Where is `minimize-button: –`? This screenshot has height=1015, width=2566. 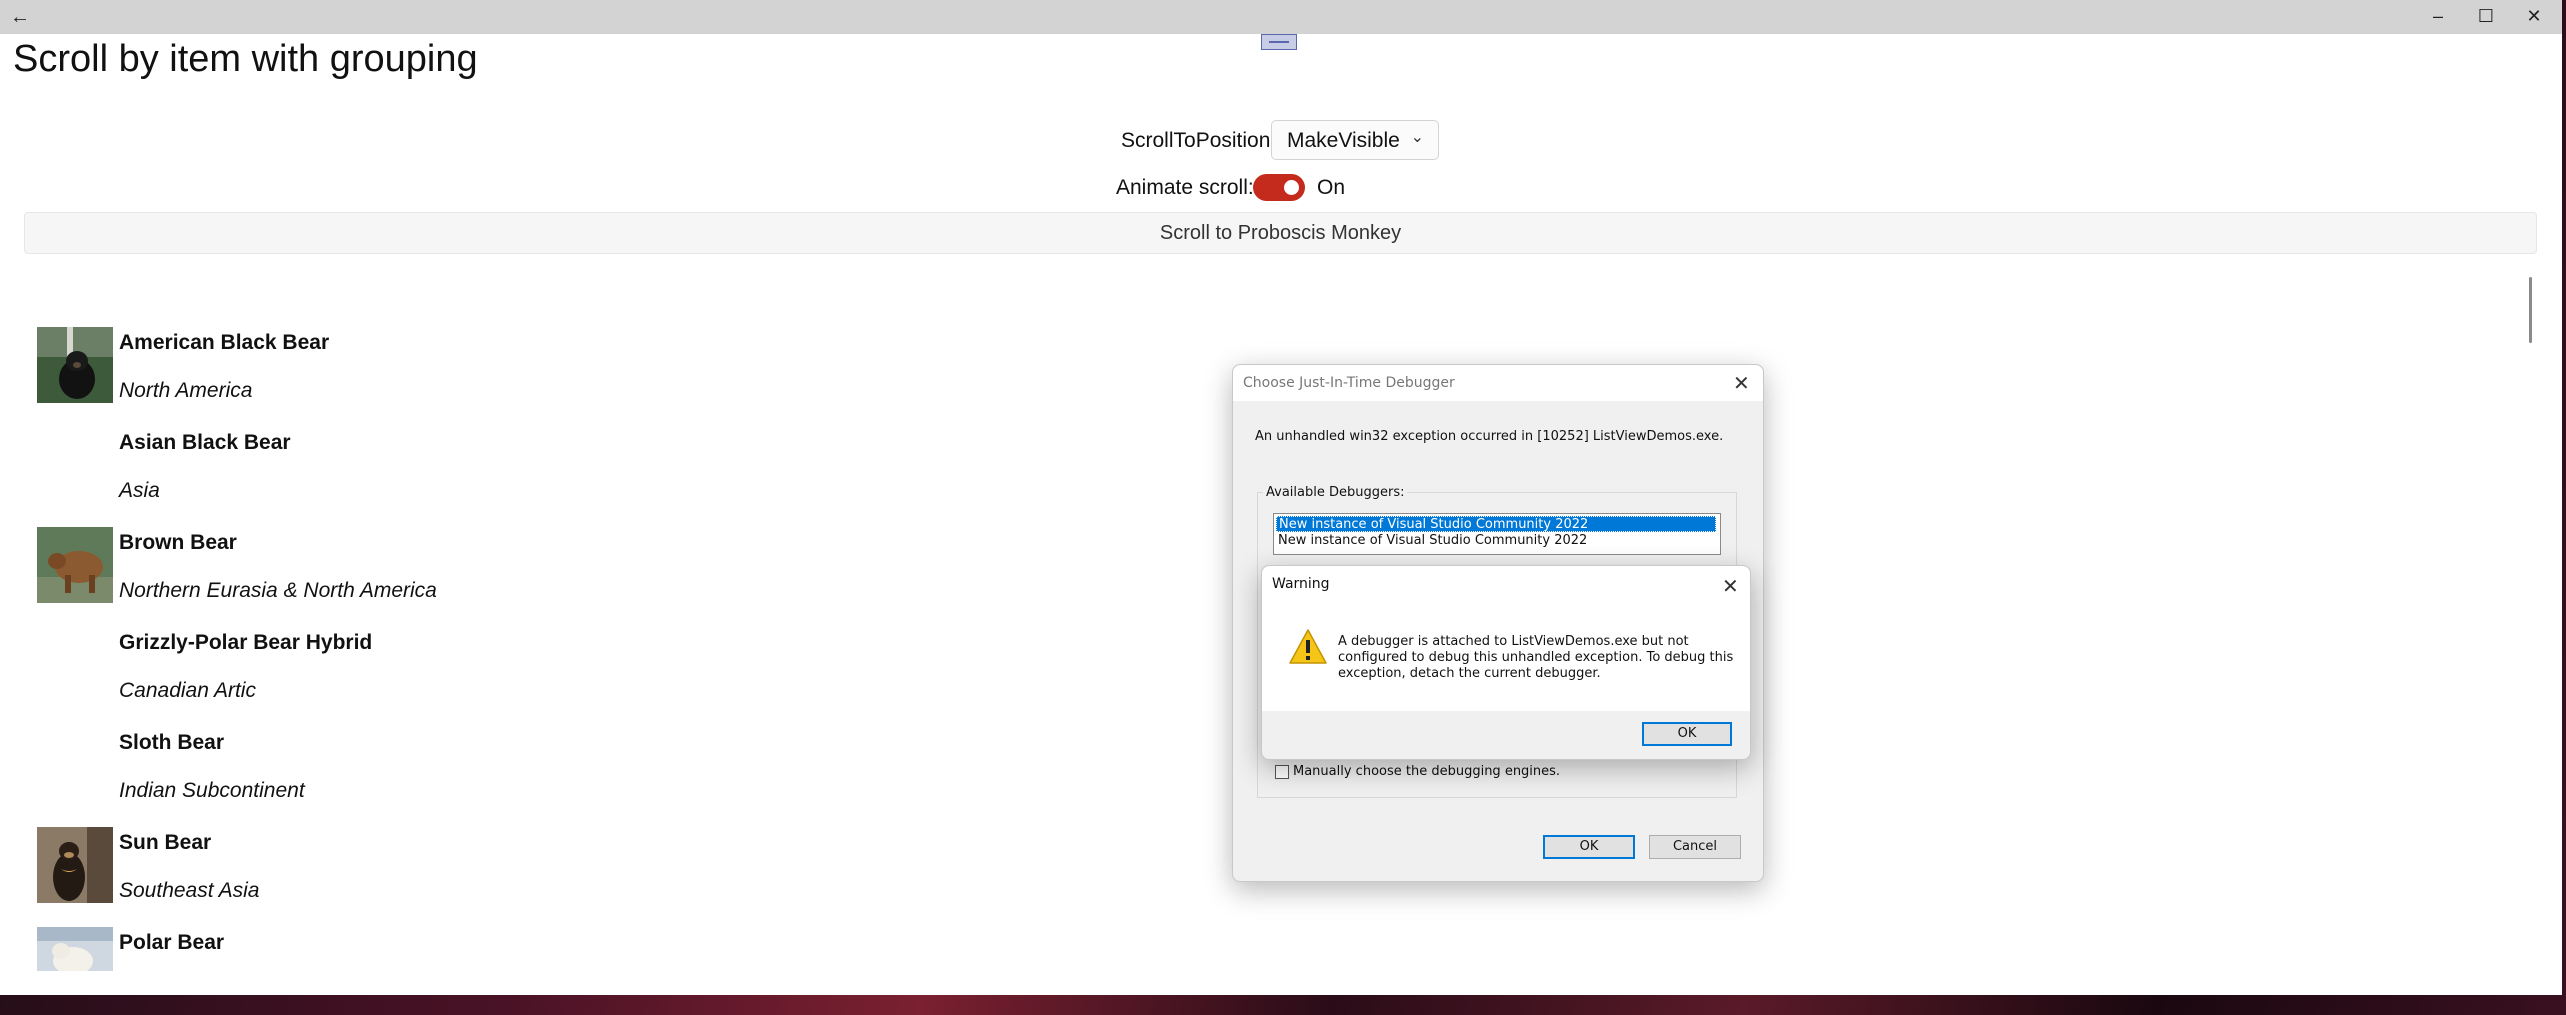
minimize-button: – is located at coordinates (2438, 17).